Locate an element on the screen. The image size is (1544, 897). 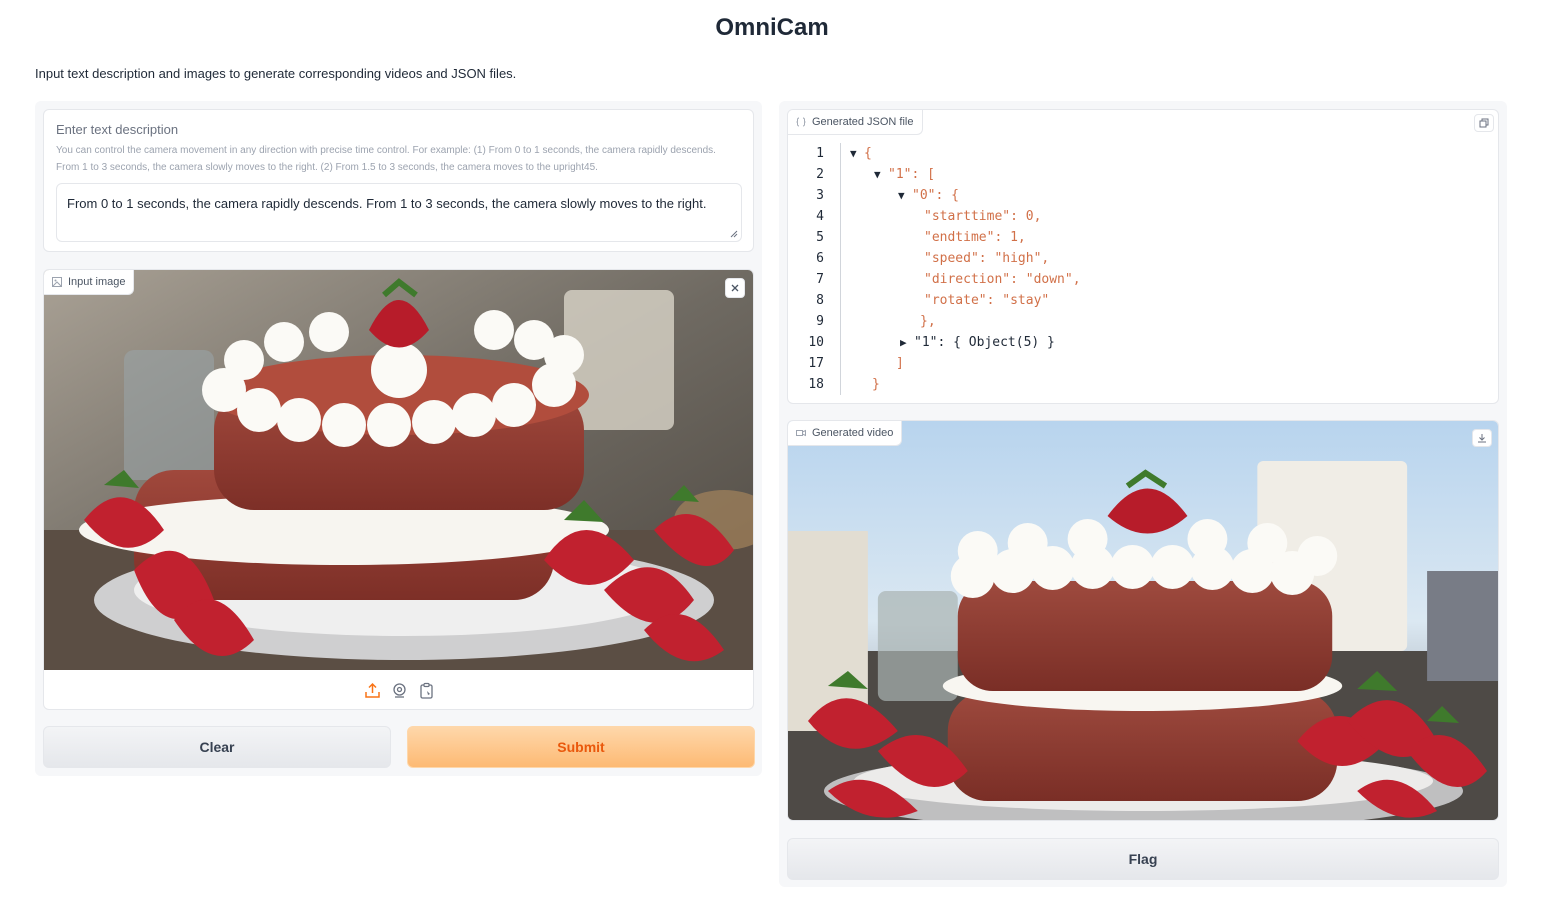
line-number: 9 is located at coordinates (820, 321).